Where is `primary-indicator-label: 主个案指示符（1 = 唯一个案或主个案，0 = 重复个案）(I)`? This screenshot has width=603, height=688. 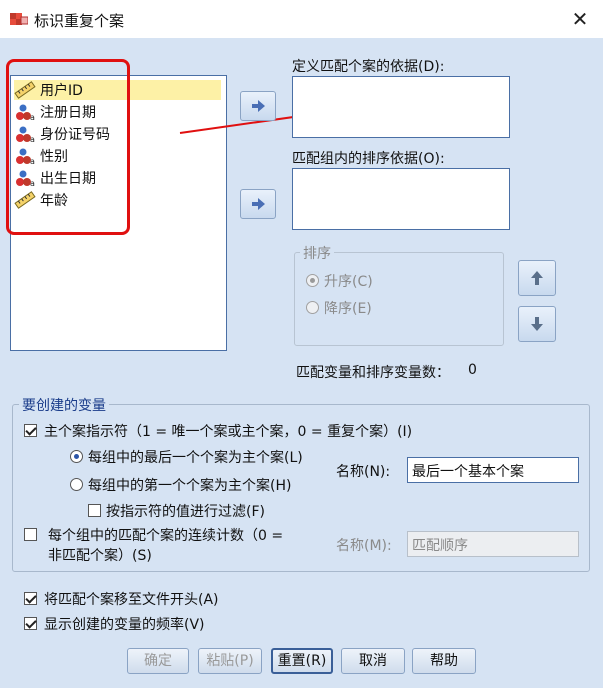 primary-indicator-label: 主个案指示符（1 = 唯一个案或主个案，0 = 重复个案）(I) is located at coordinates (228, 432).